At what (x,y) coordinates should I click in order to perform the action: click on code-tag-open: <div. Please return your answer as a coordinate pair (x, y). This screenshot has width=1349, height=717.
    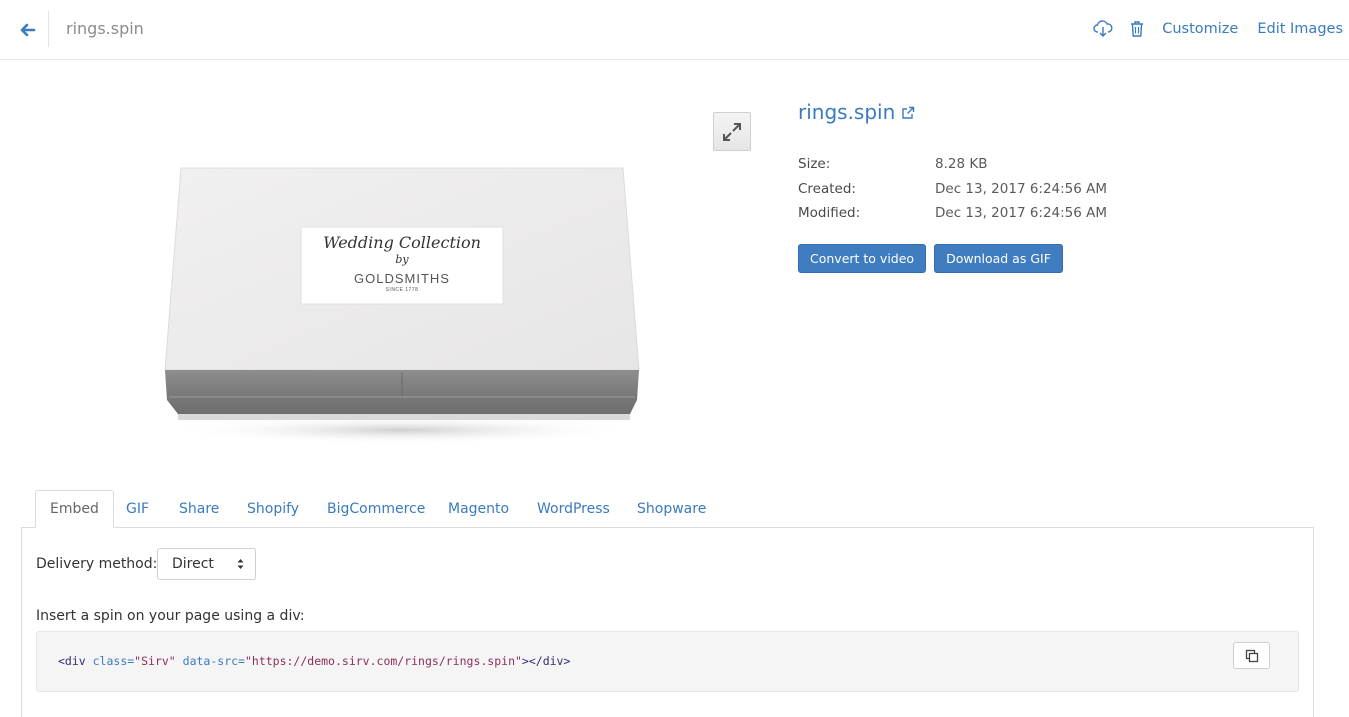
    Looking at the image, I should click on (75, 661).